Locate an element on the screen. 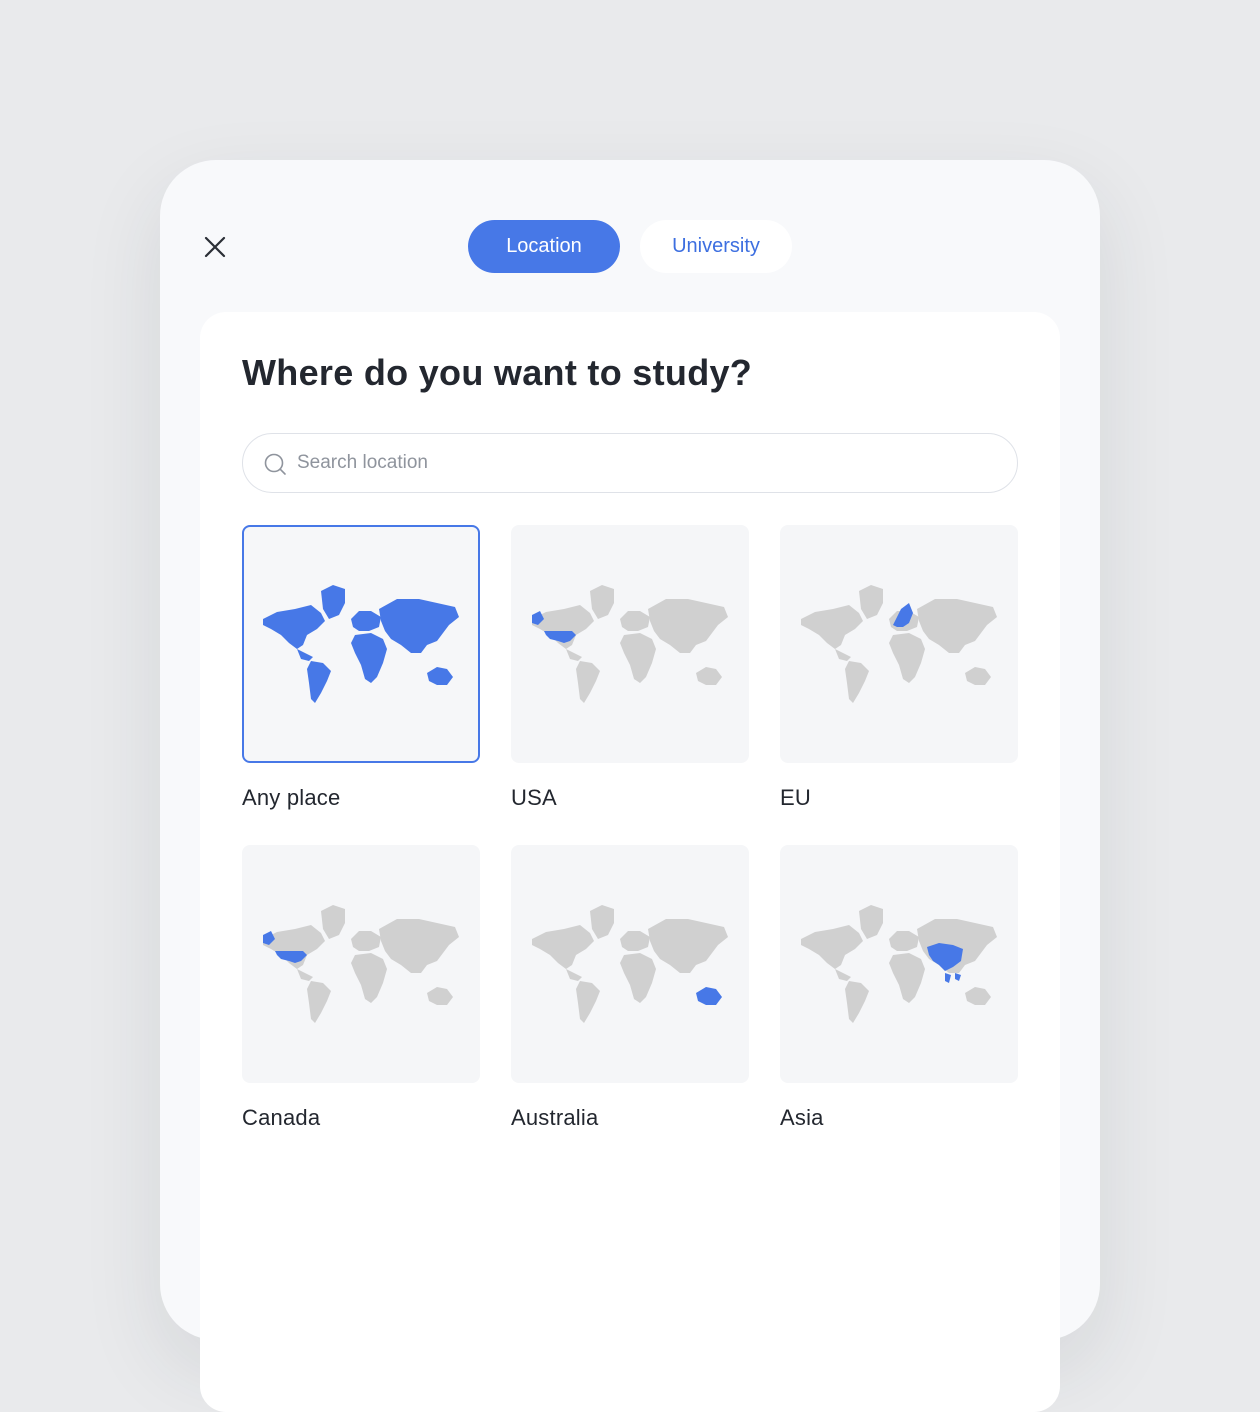  location-option-any-place: Any place is located at coordinates (361, 668).